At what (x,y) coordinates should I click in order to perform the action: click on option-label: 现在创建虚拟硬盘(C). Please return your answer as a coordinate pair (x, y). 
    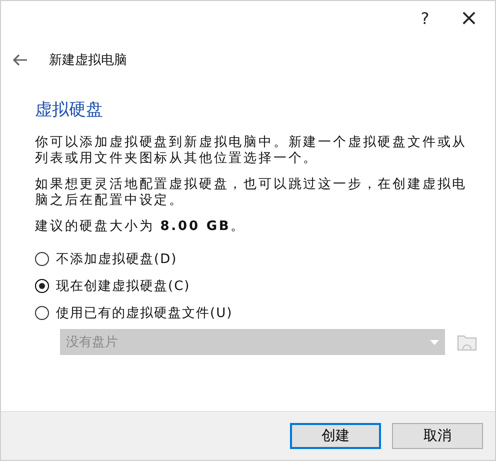
    Looking at the image, I should click on (123, 285).